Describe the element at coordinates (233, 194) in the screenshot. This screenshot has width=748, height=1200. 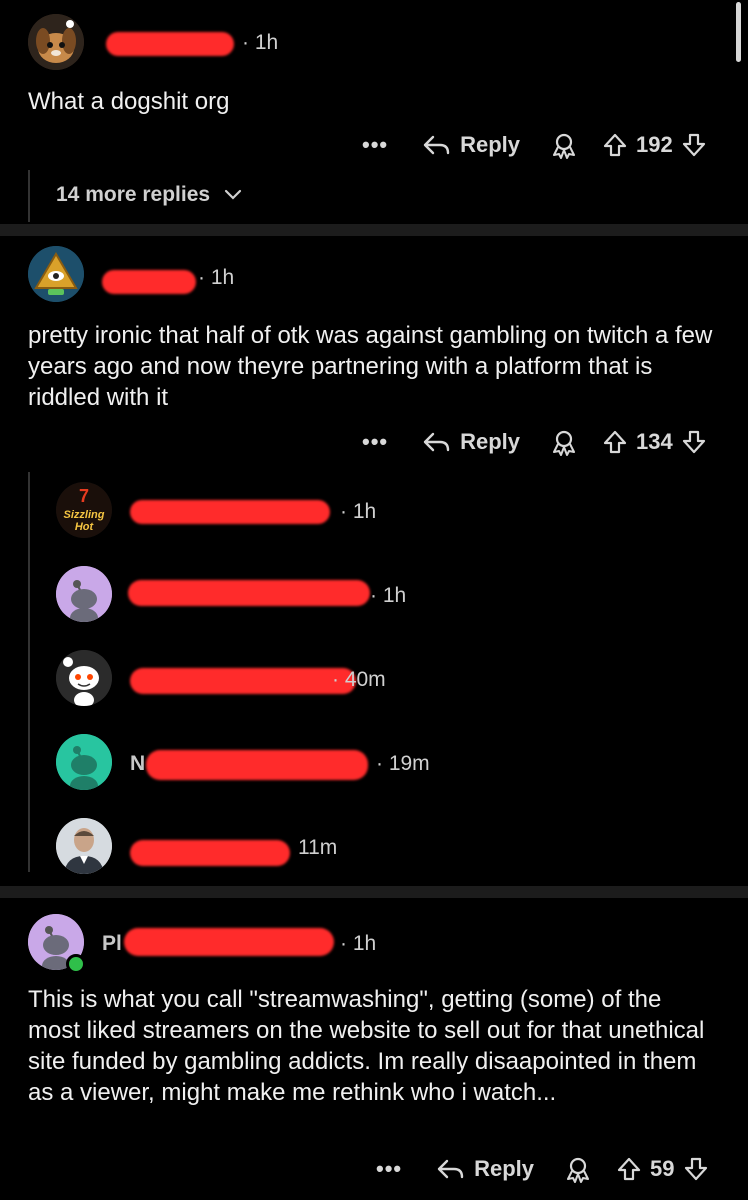
I see `chevron-down-icon` at that location.